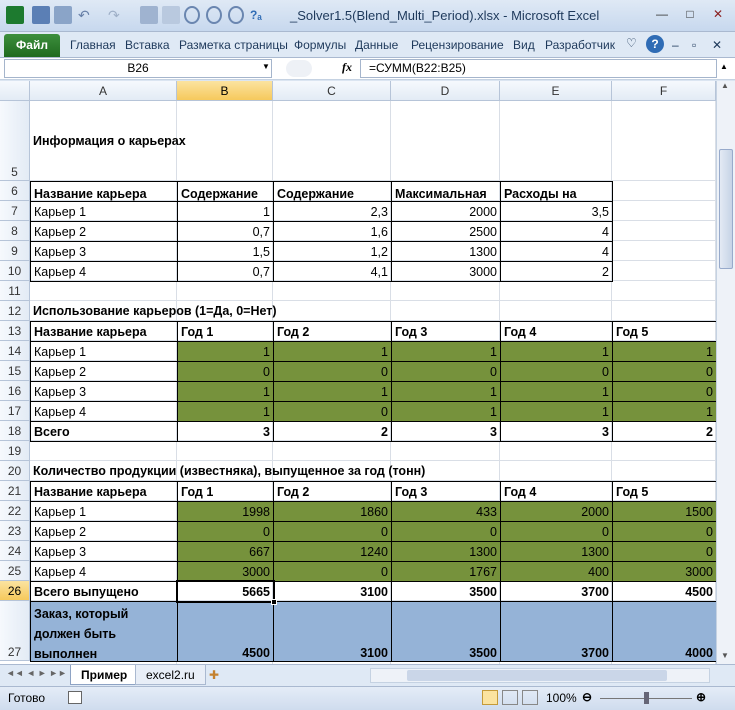 The width and height of the screenshot is (735, 710). What do you see at coordinates (266, 66) in the screenshot?
I see `chevron-down-icon: ▼` at bounding box center [266, 66].